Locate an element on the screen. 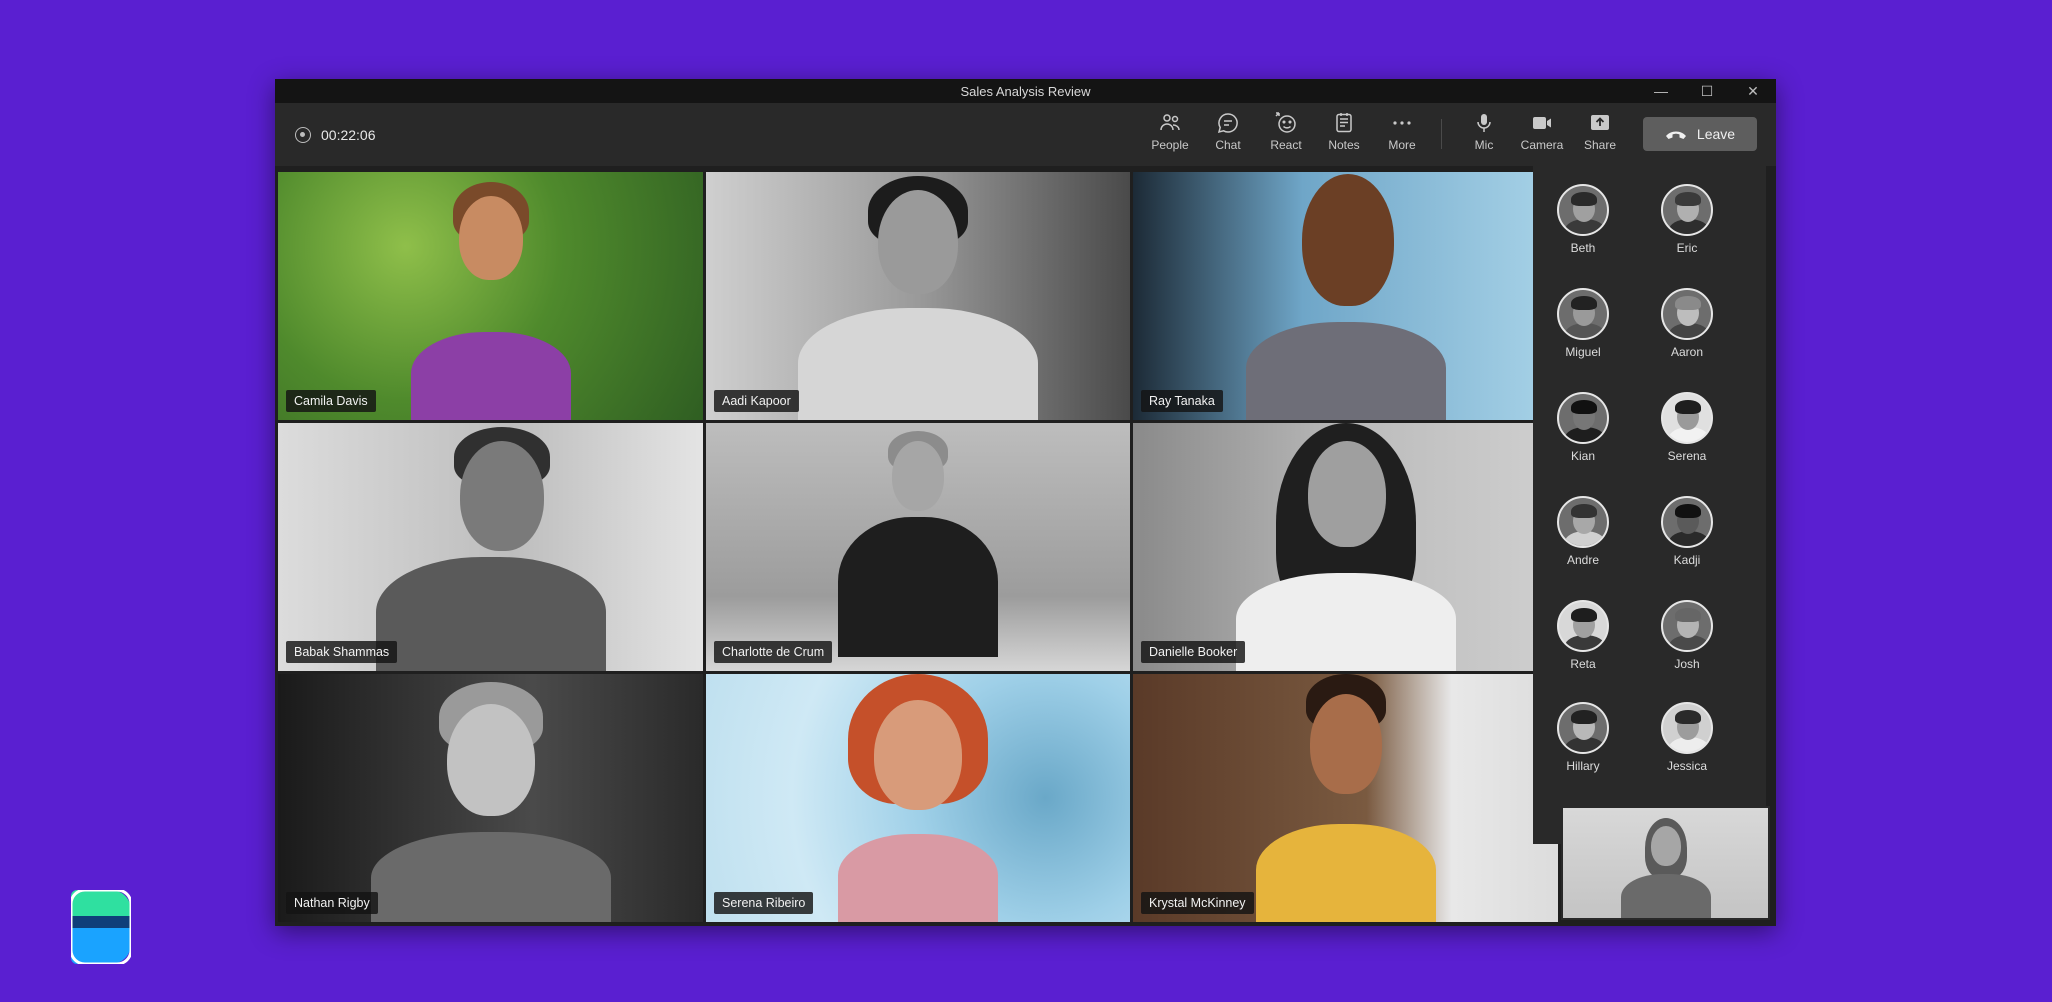  people-button: People is located at coordinates (1170, 135).